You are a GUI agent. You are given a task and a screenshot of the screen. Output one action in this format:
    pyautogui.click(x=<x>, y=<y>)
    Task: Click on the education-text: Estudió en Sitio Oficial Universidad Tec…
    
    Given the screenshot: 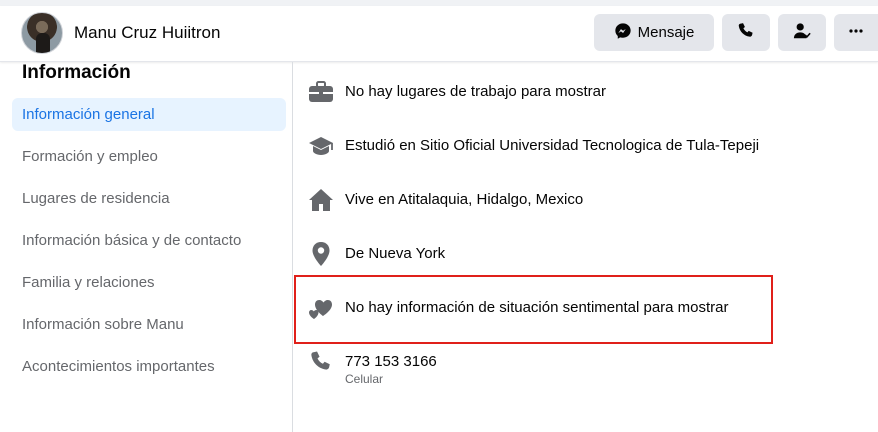 What is the action you would take?
    pyautogui.click(x=552, y=146)
    